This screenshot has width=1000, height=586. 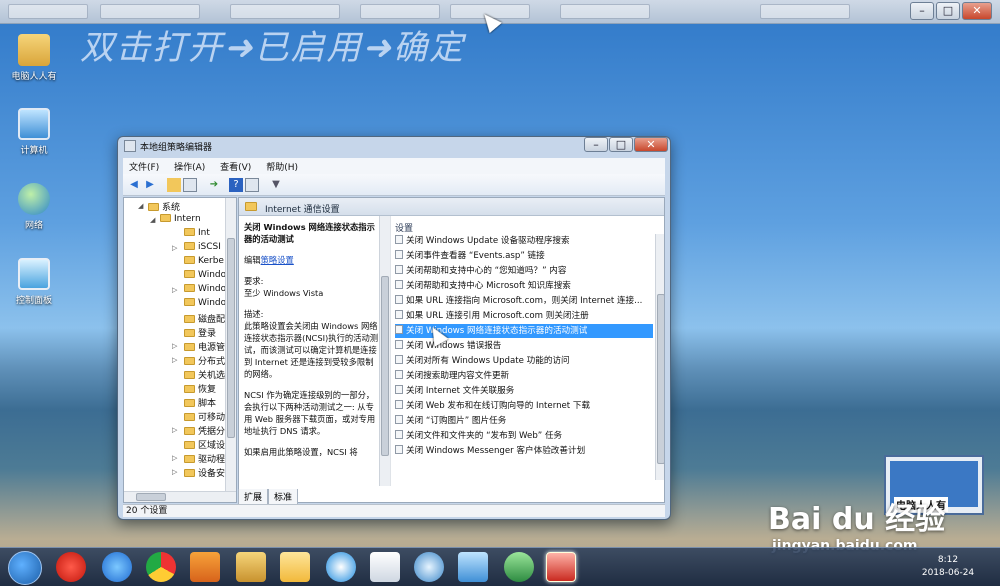 What do you see at coordinates (948, 560) in the screenshot?
I see `taskbar-clock: 8:12` at bounding box center [948, 560].